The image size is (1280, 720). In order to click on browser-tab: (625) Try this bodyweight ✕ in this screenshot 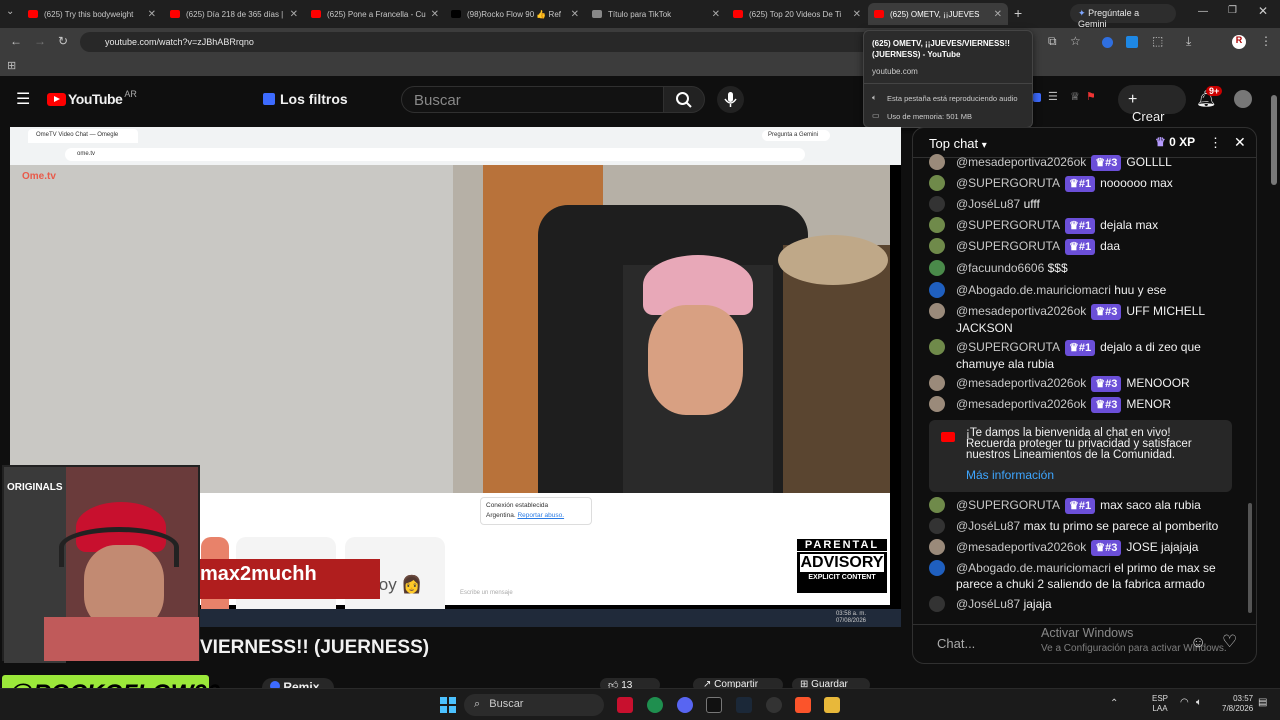, I will do `click(92, 14)`.